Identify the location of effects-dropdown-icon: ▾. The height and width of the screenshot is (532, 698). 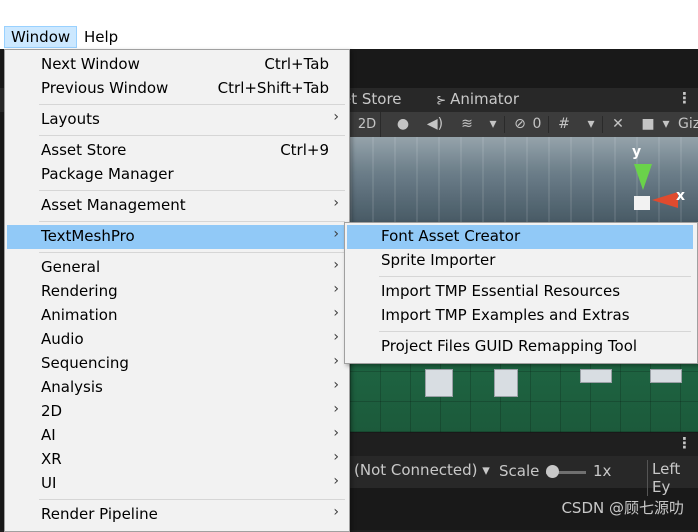
(493, 124).